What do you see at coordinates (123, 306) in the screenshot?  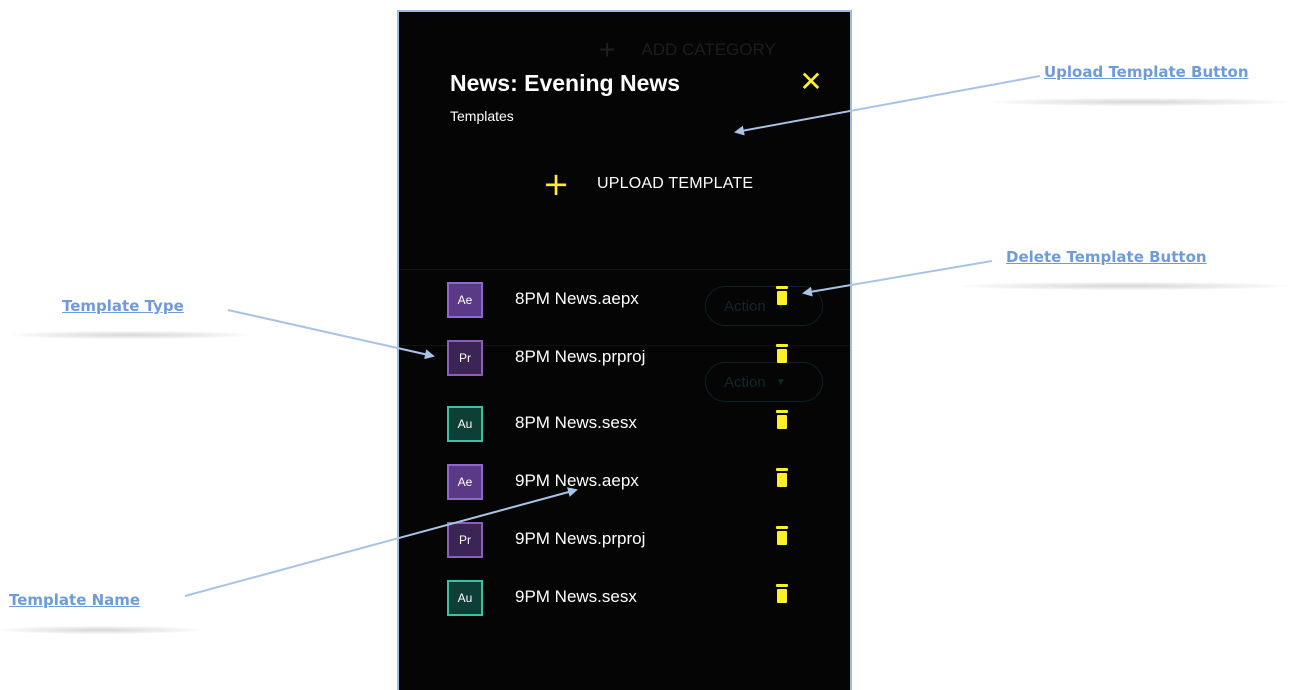 I see `annotation-template-type: Template Type` at bounding box center [123, 306].